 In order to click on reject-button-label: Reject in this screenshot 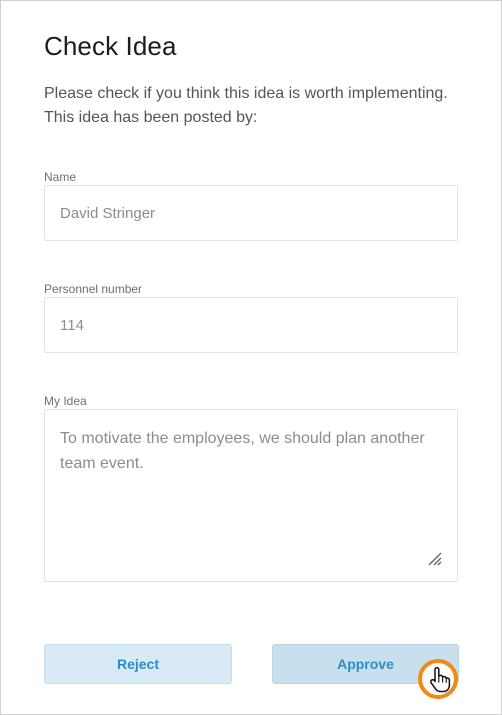, I will do `click(138, 664)`.